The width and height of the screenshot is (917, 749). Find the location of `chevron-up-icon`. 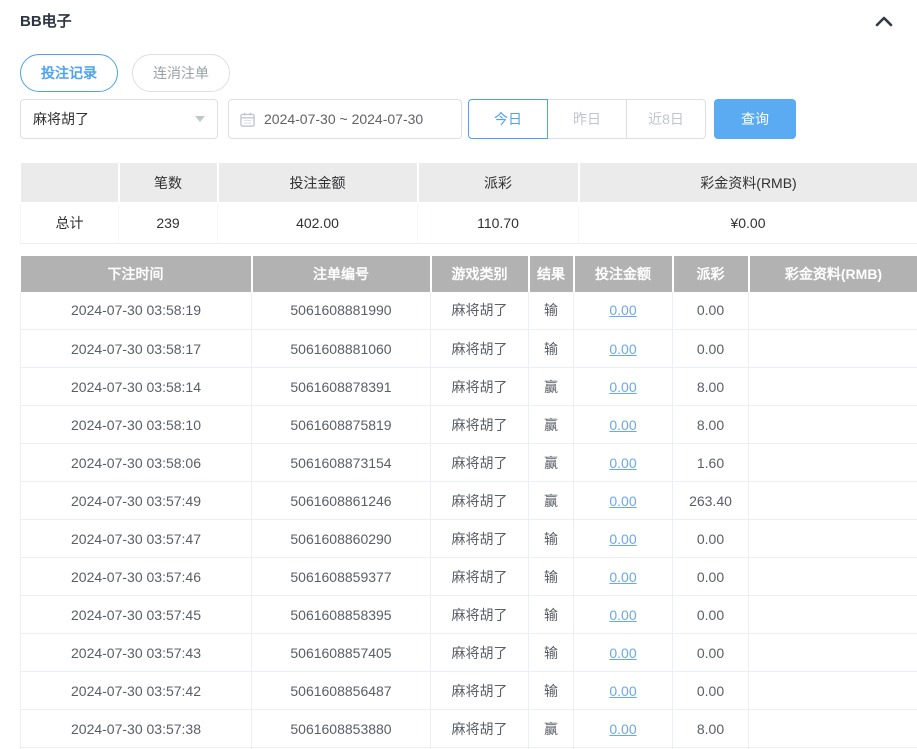

chevron-up-icon is located at coordinates (884, 21).